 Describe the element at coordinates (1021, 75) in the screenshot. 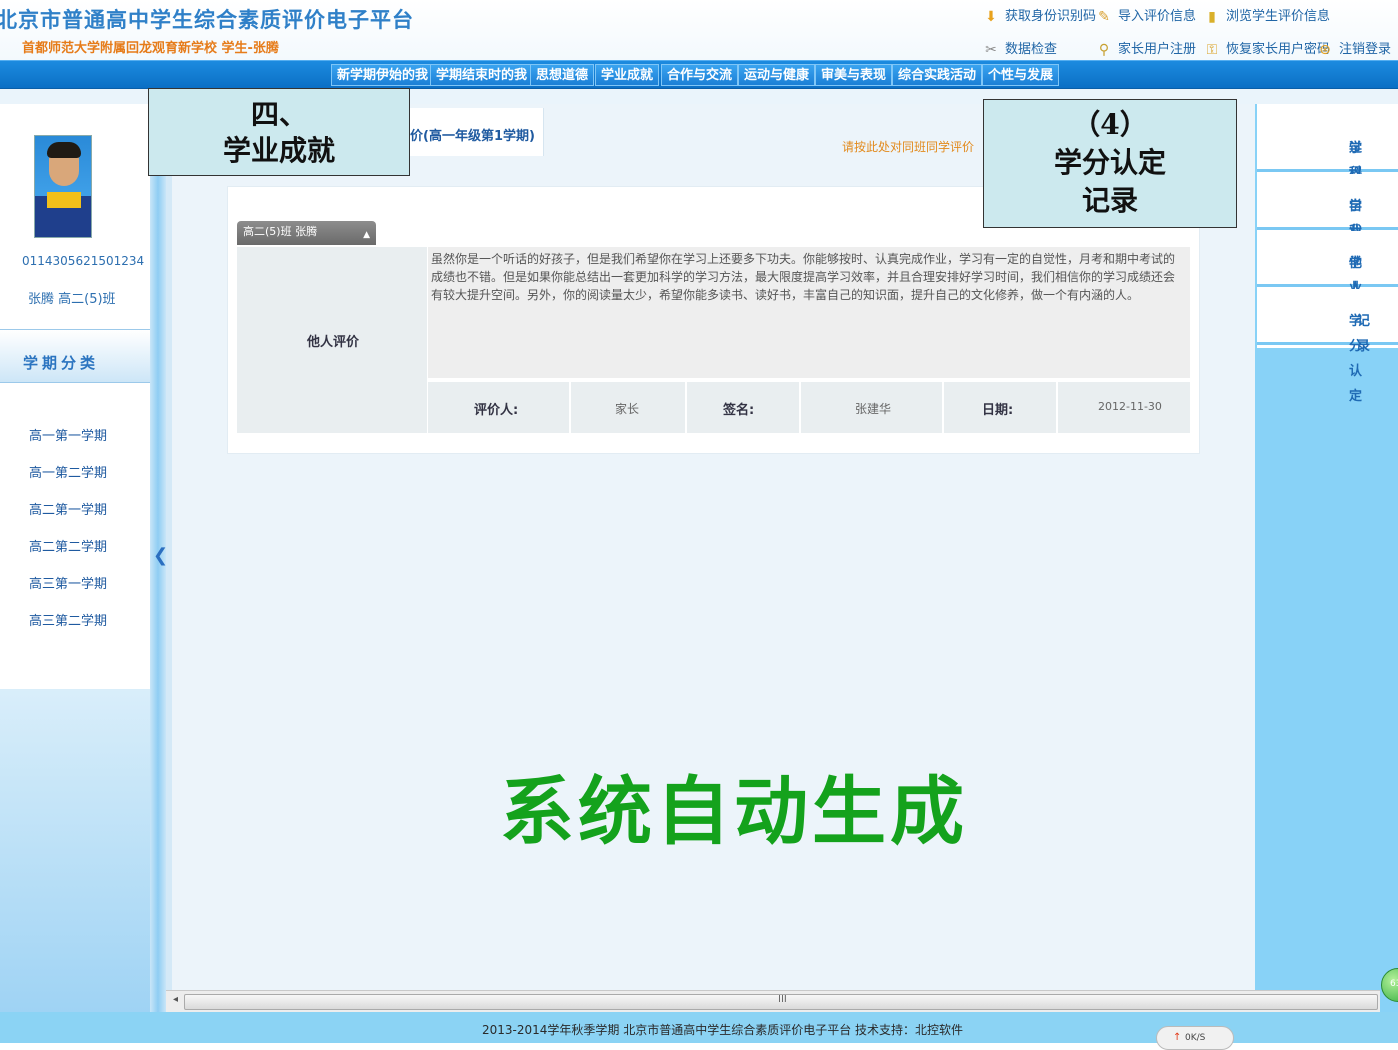

I see `nav-personality: 个性与发展` at that location.